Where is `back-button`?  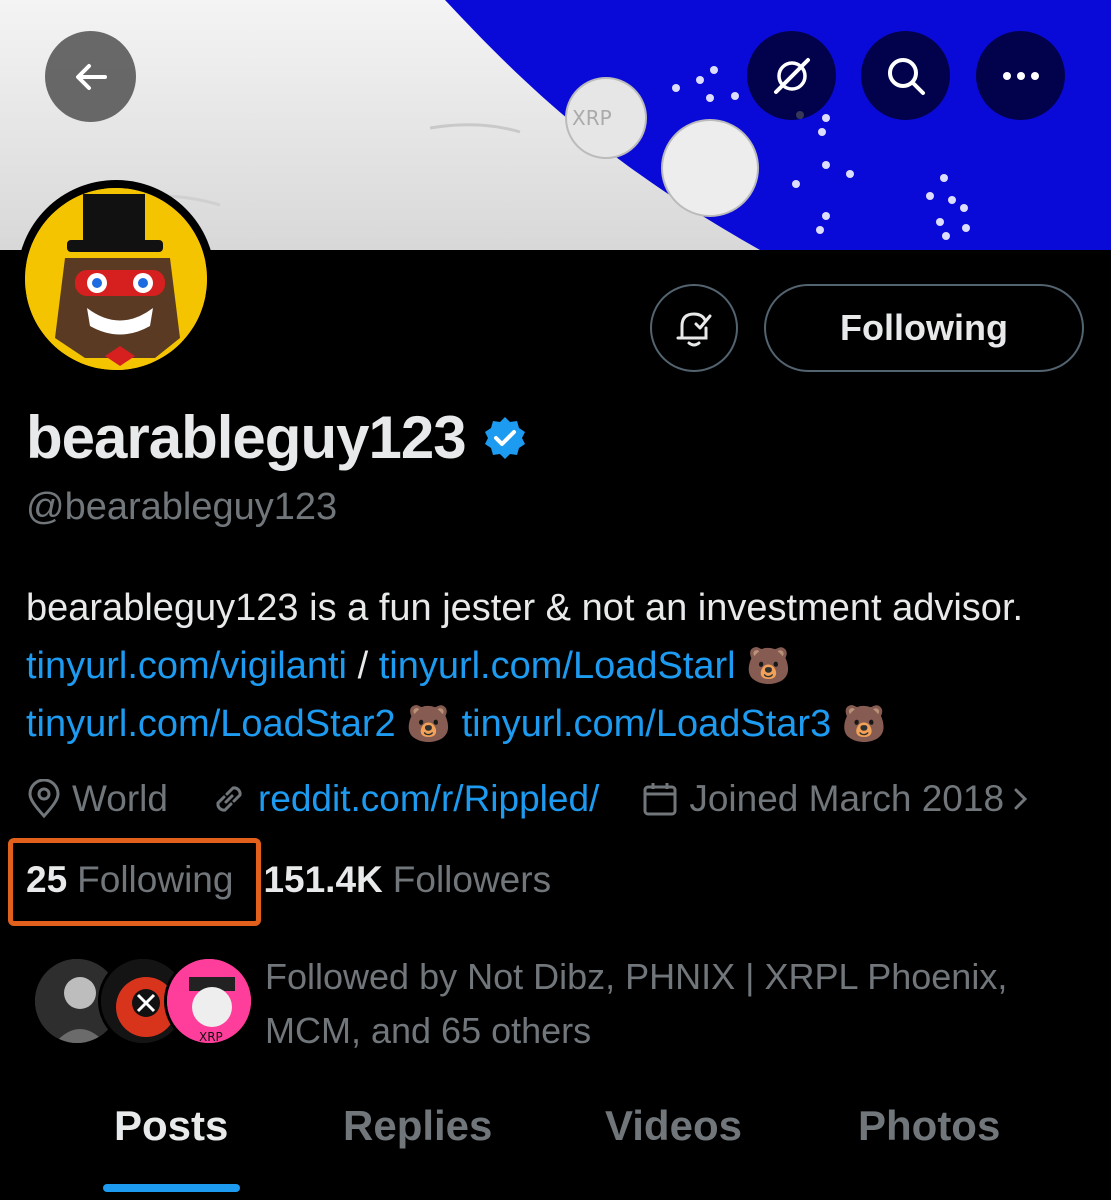
back-button is located at coordinates (90, 76).